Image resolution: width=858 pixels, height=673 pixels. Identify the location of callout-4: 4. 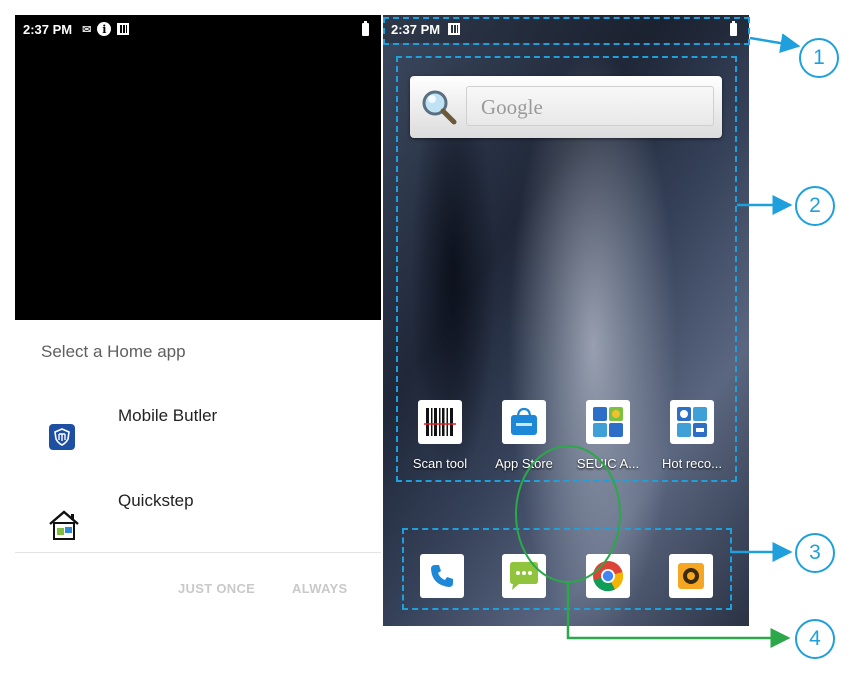
(815, 639).